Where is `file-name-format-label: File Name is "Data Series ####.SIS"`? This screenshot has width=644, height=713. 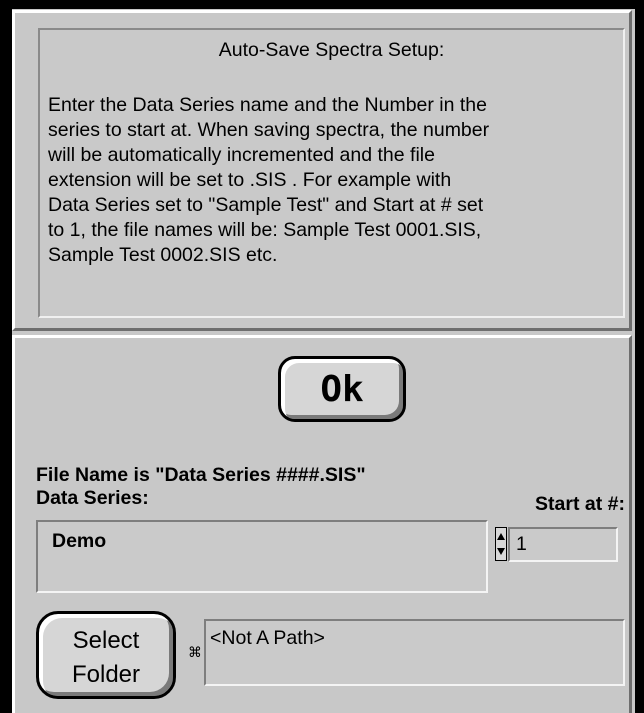
file-name-format-label: File Name is "Data Series ####.SIS" is located at coordinates (201, 475).